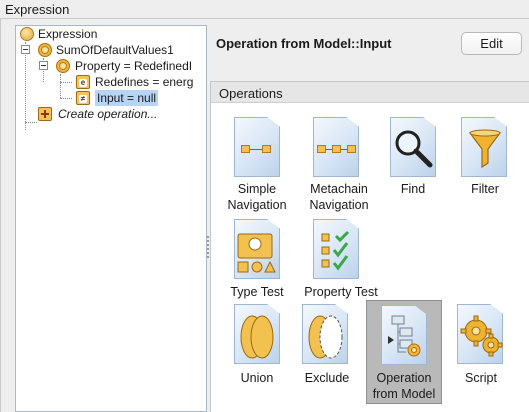  I want to click on operation-sun-icon, so click(45, 50).